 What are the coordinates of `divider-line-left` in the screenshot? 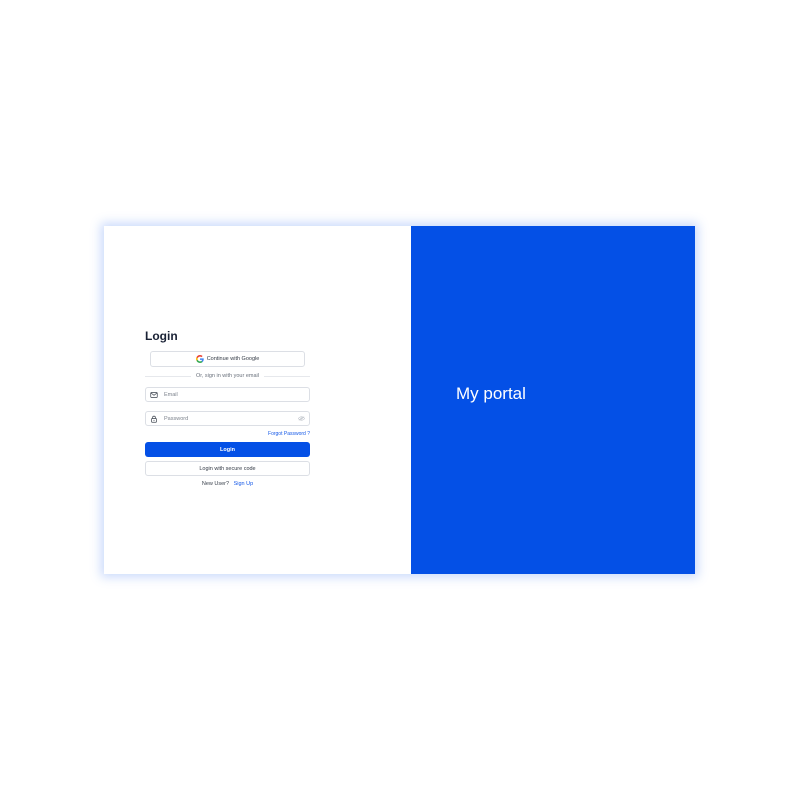 It's located at (168, 376).